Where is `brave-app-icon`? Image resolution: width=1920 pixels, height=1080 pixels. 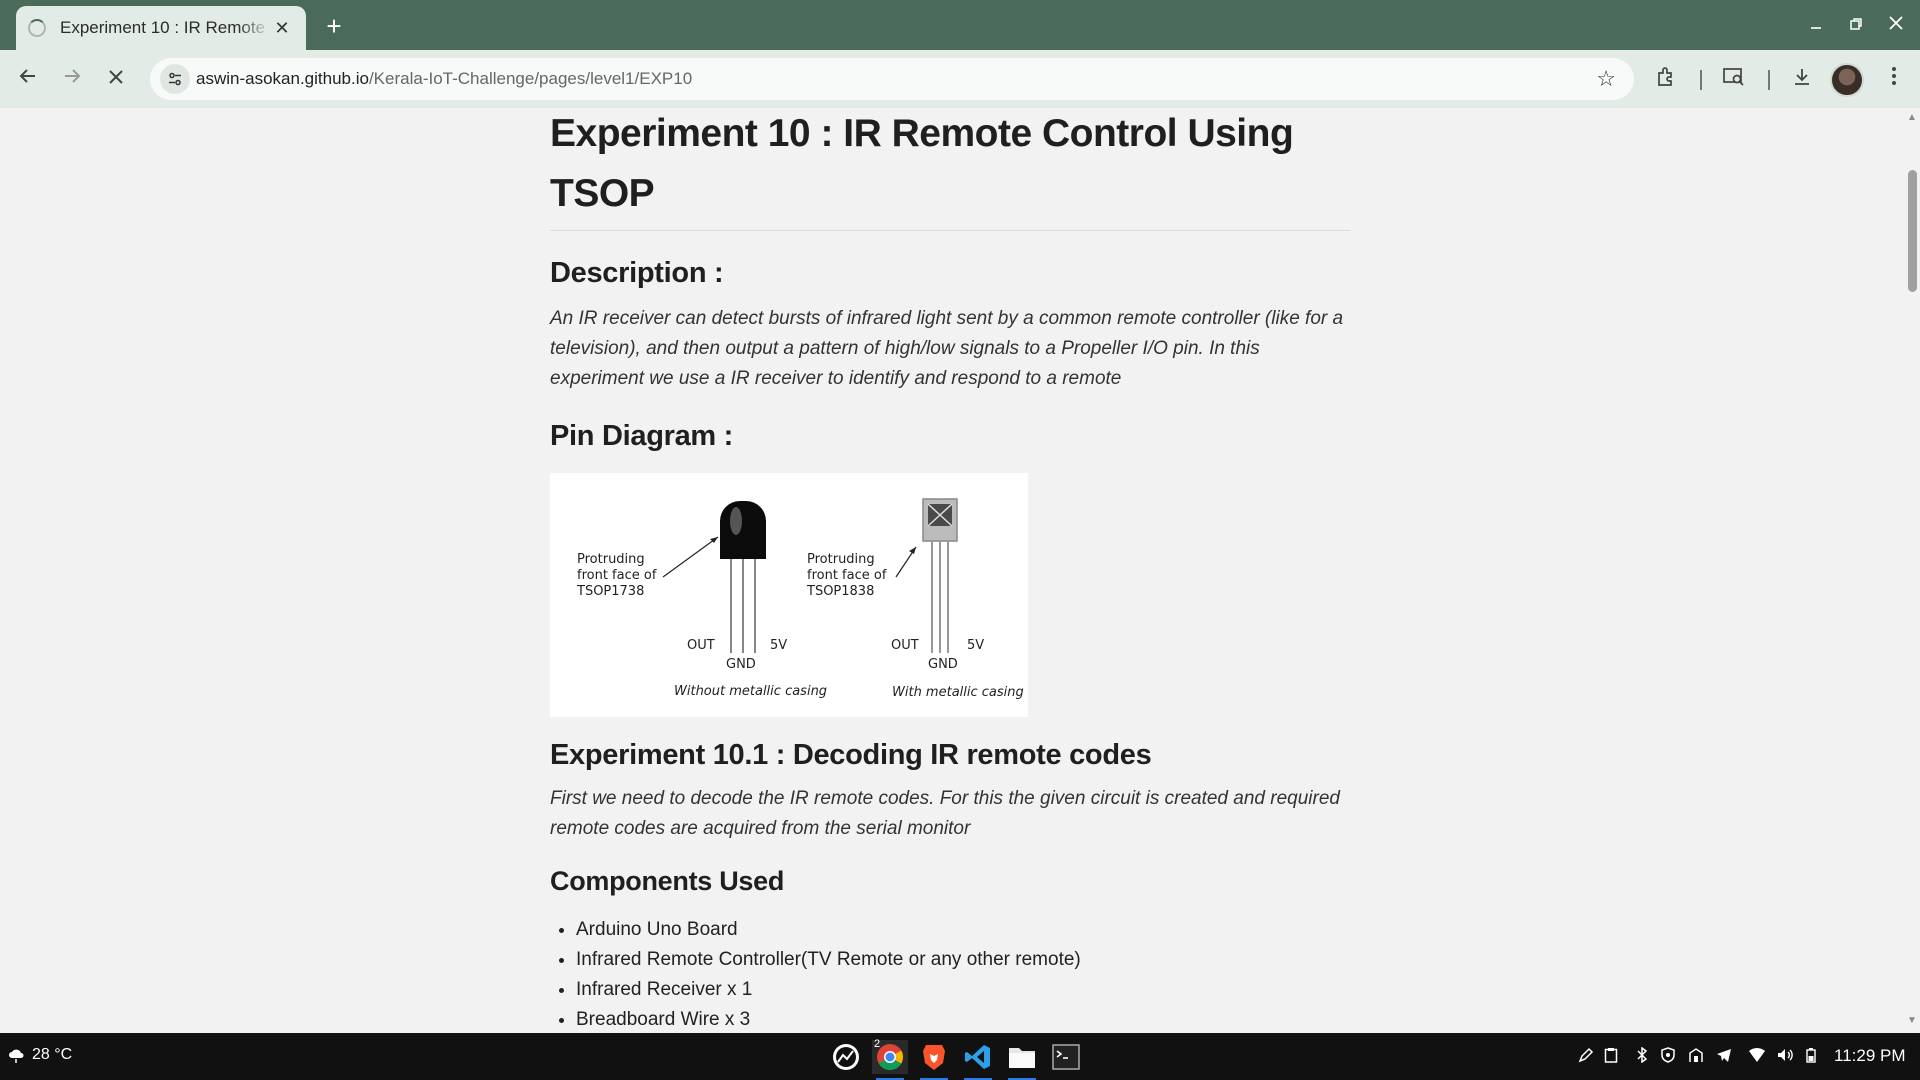
brave-app-icon is located at coordinates (934, 1060).